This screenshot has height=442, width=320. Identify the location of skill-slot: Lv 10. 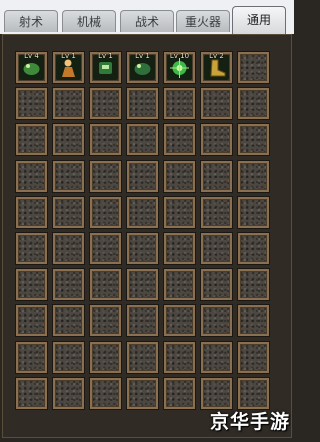
(179, 67).